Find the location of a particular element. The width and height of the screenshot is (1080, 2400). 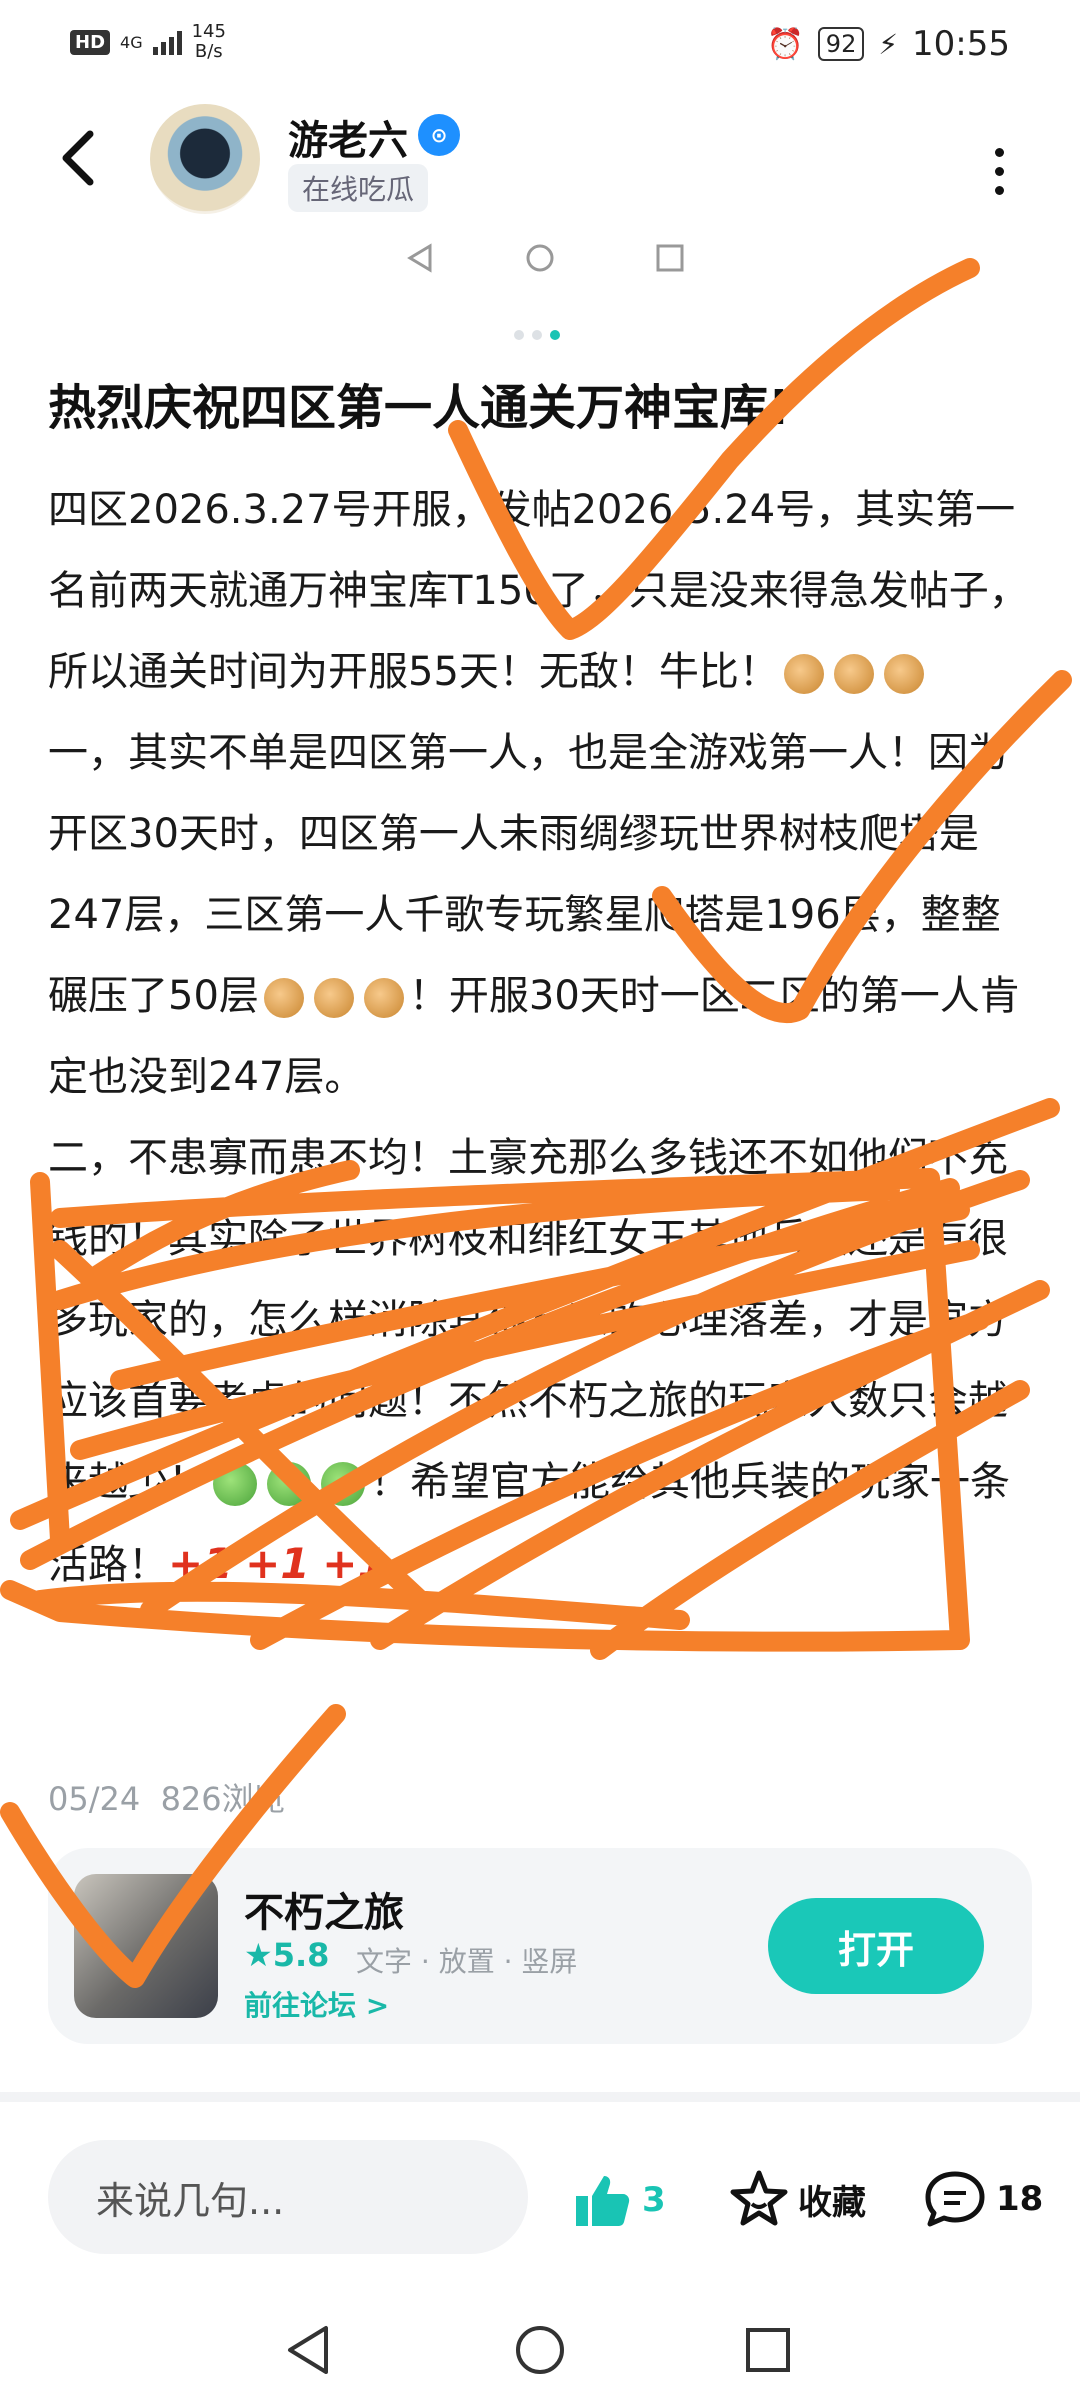

game-rating: ★5.8 is located at coordinates (287, 1955).